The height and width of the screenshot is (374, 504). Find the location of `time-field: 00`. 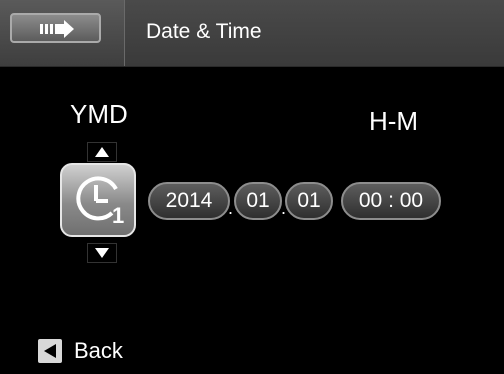

time-field: 00 is located at coordinates (391, 201).